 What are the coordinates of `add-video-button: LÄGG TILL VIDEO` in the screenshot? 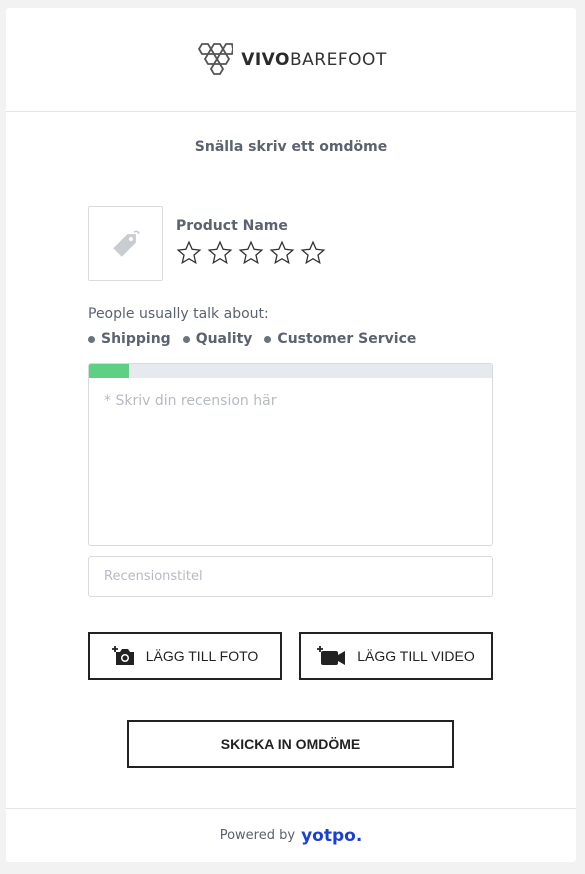 It's located at (396, 656).